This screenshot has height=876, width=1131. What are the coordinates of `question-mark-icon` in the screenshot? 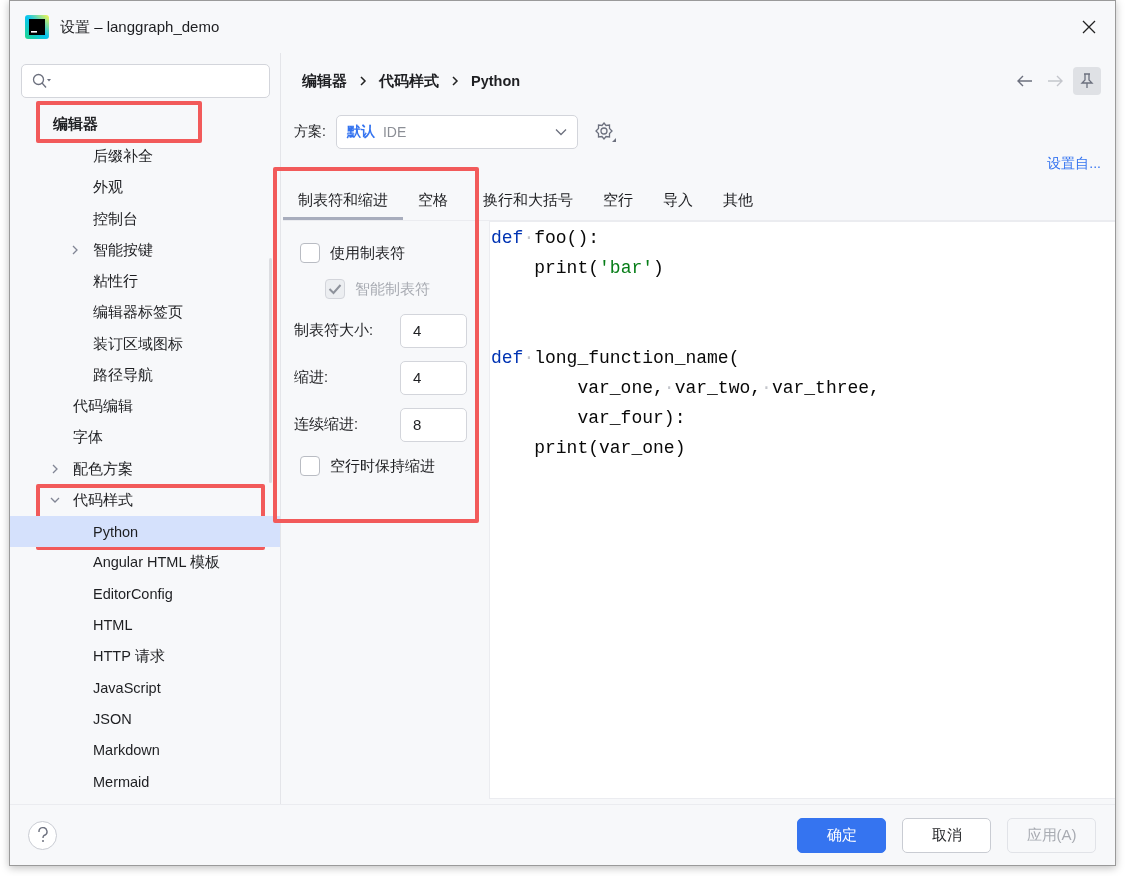 It's located at (42, 835).